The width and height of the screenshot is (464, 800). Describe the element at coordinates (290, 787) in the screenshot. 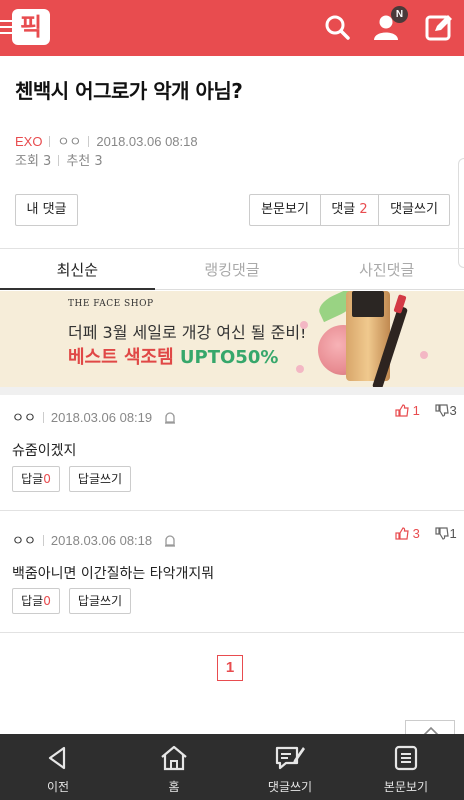

I see `nav-write-comment-label: 댓글쓰기` at that location.